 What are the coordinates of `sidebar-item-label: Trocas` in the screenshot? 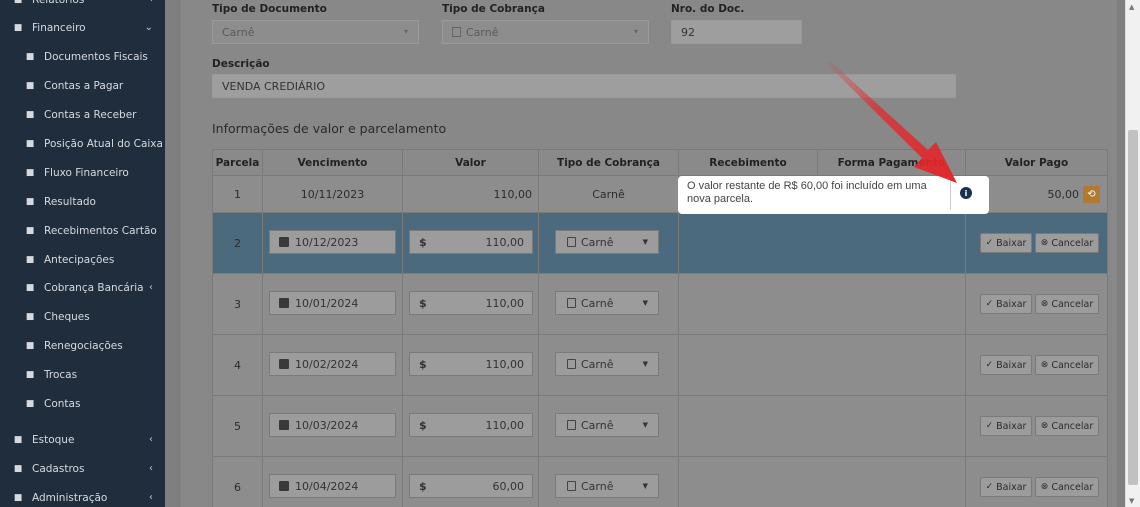 It's located at (61, 375).